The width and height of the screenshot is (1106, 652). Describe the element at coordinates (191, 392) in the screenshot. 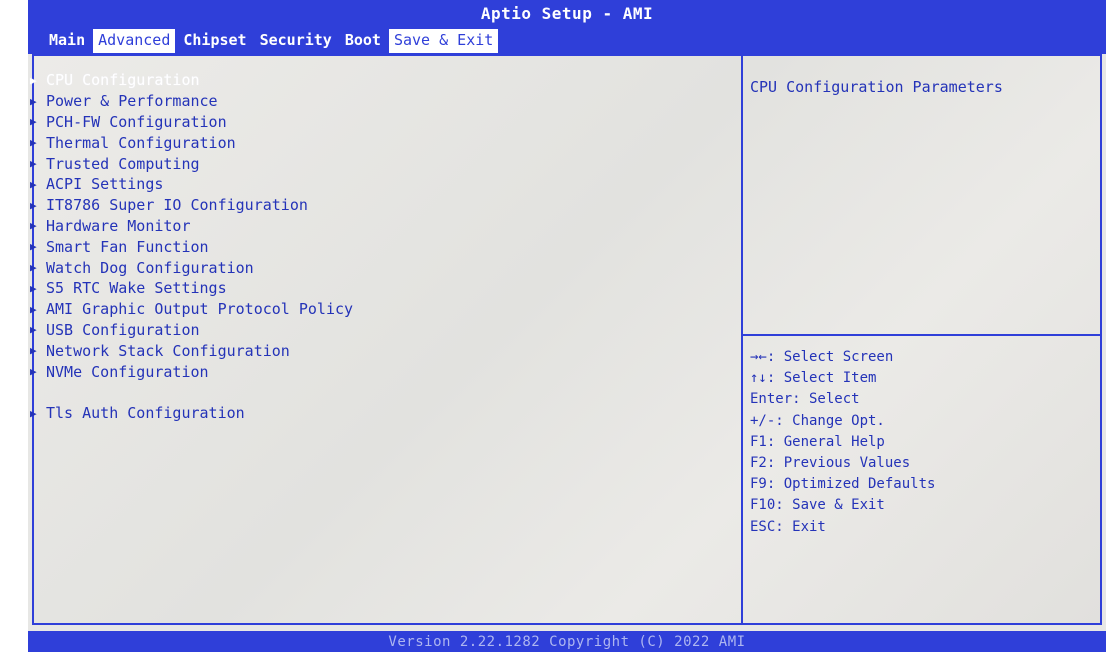

I see `menu-spacer` at that location.